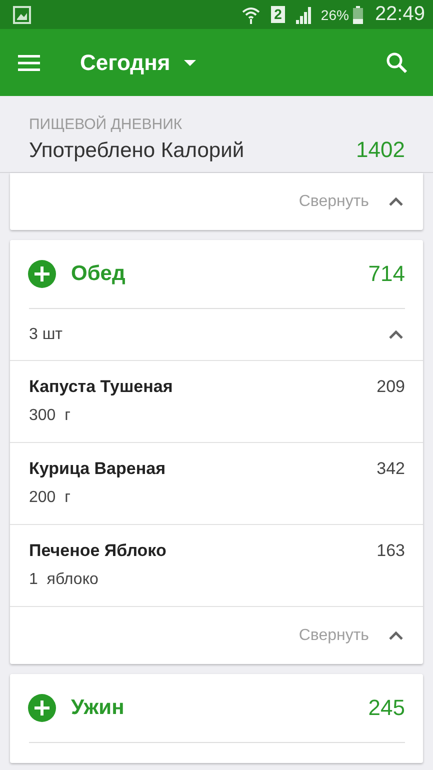 This screenshot has width=433, height=770. I want to click on food-calories: 163, so click(390, 551).